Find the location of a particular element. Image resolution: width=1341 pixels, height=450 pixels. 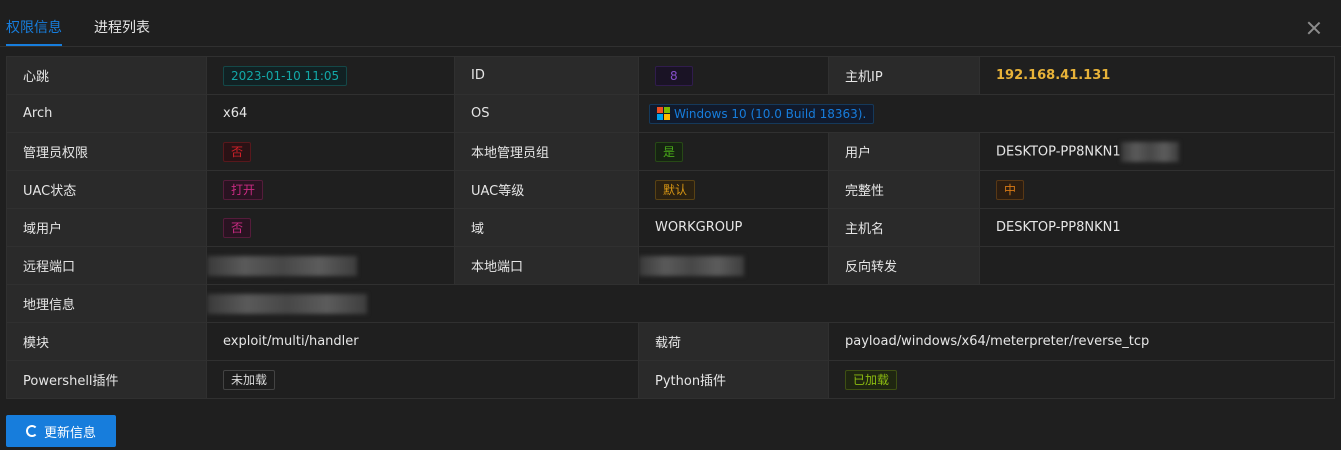

reverse-forward-value is located at coordinates (1157, 265).